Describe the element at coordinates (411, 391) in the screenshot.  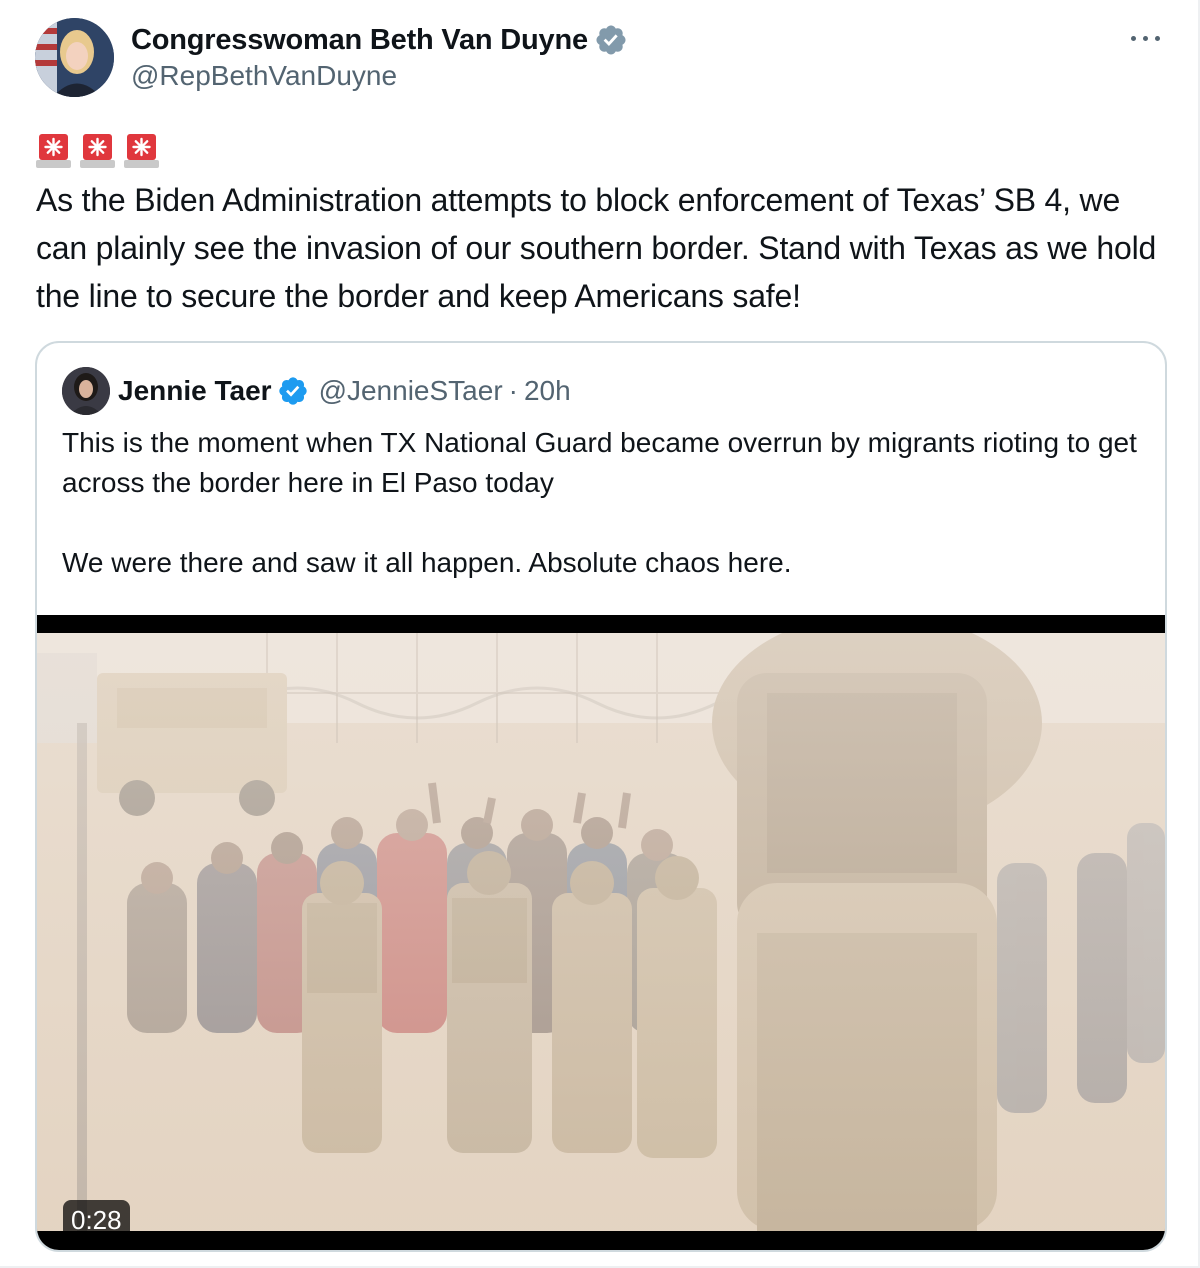
I see `quote-author-handle: @JennieSTaer` at that location.